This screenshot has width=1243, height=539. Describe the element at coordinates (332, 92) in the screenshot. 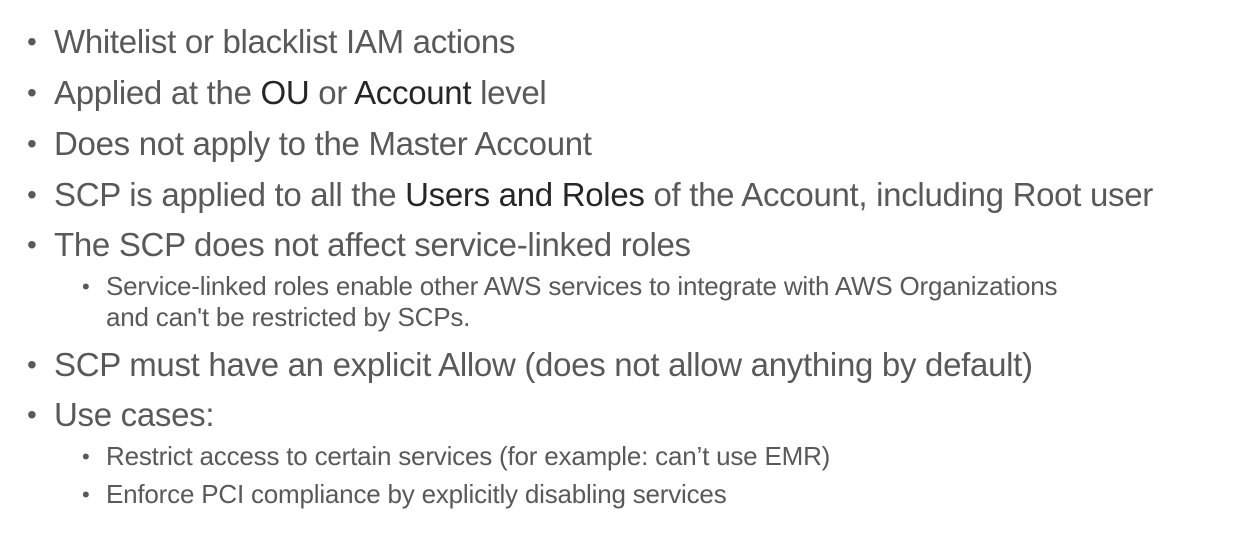

I see `bullet-text: or` at that location.